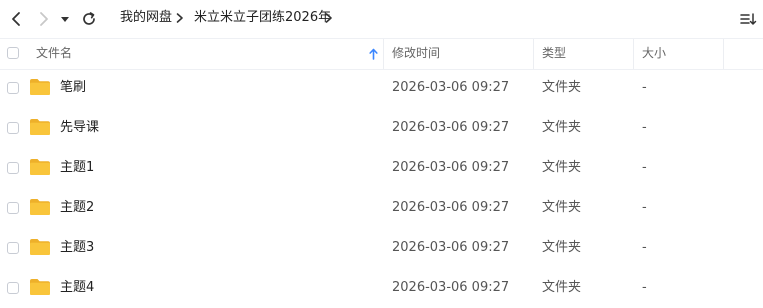  I want to click on file-name: 主题2, so click(77, 208).